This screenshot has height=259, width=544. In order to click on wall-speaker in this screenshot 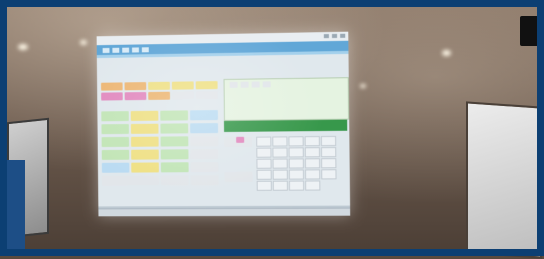, I will do `click(530, 31)`.